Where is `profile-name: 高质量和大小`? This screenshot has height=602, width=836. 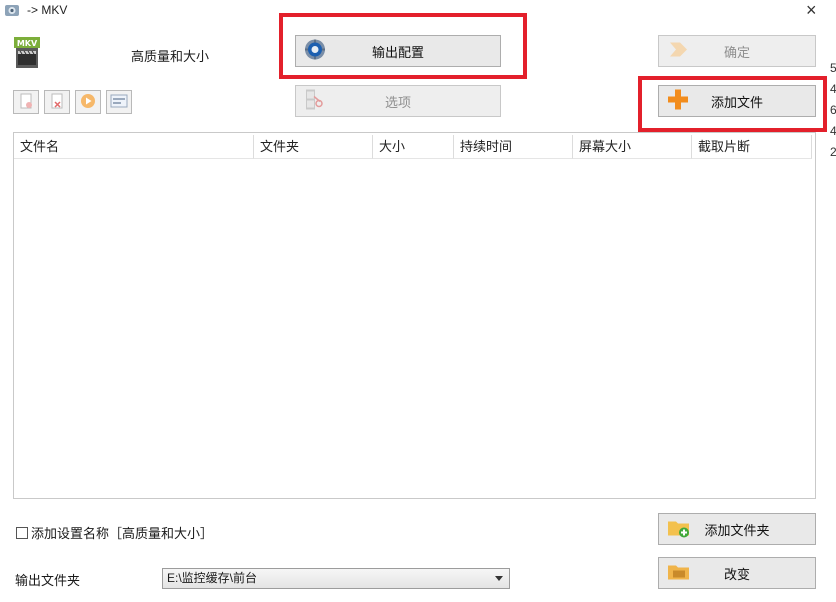
profile-name: 高质量和大小 is located at coordinates (170, 56).